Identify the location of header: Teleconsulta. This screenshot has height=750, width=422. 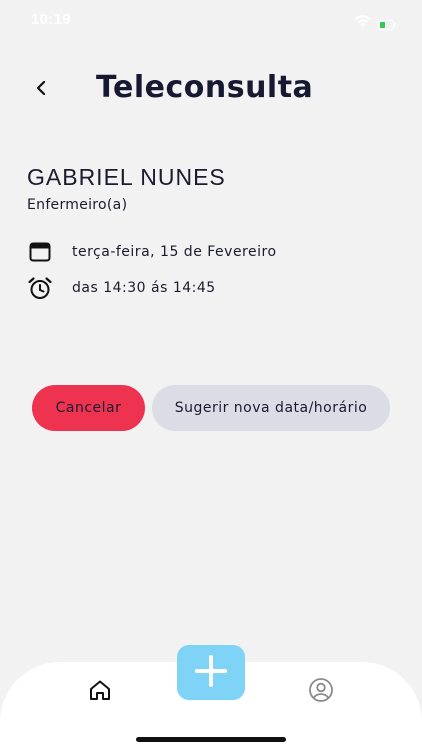
(211, 90).